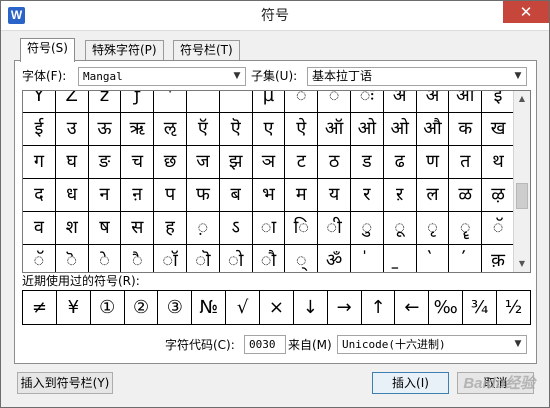 This screenshot has width=550, height=408. Describe the element at coordinates (269, 129) in the screenshot. I see `symbol-cell: ए` at that location.